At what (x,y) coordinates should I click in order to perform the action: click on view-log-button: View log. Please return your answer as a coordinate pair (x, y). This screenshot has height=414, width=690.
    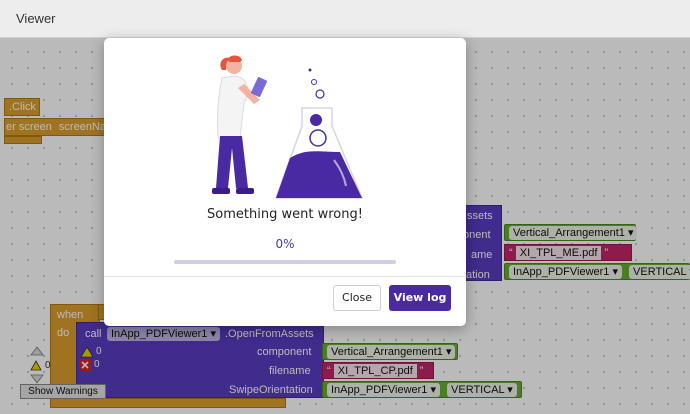
    Looking at the image, I should click on (420, 298).